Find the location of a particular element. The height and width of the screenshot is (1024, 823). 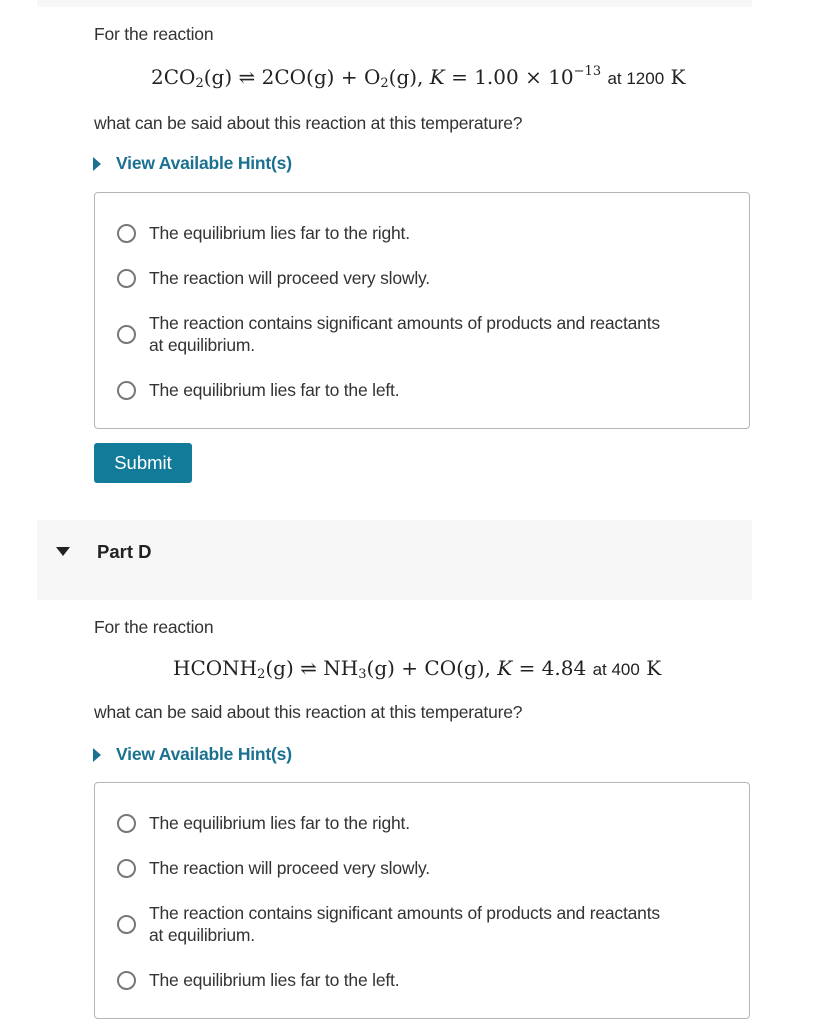

part-c-choice-4: The equilibrium lies far to the left. is located at coordinates (258, 390).